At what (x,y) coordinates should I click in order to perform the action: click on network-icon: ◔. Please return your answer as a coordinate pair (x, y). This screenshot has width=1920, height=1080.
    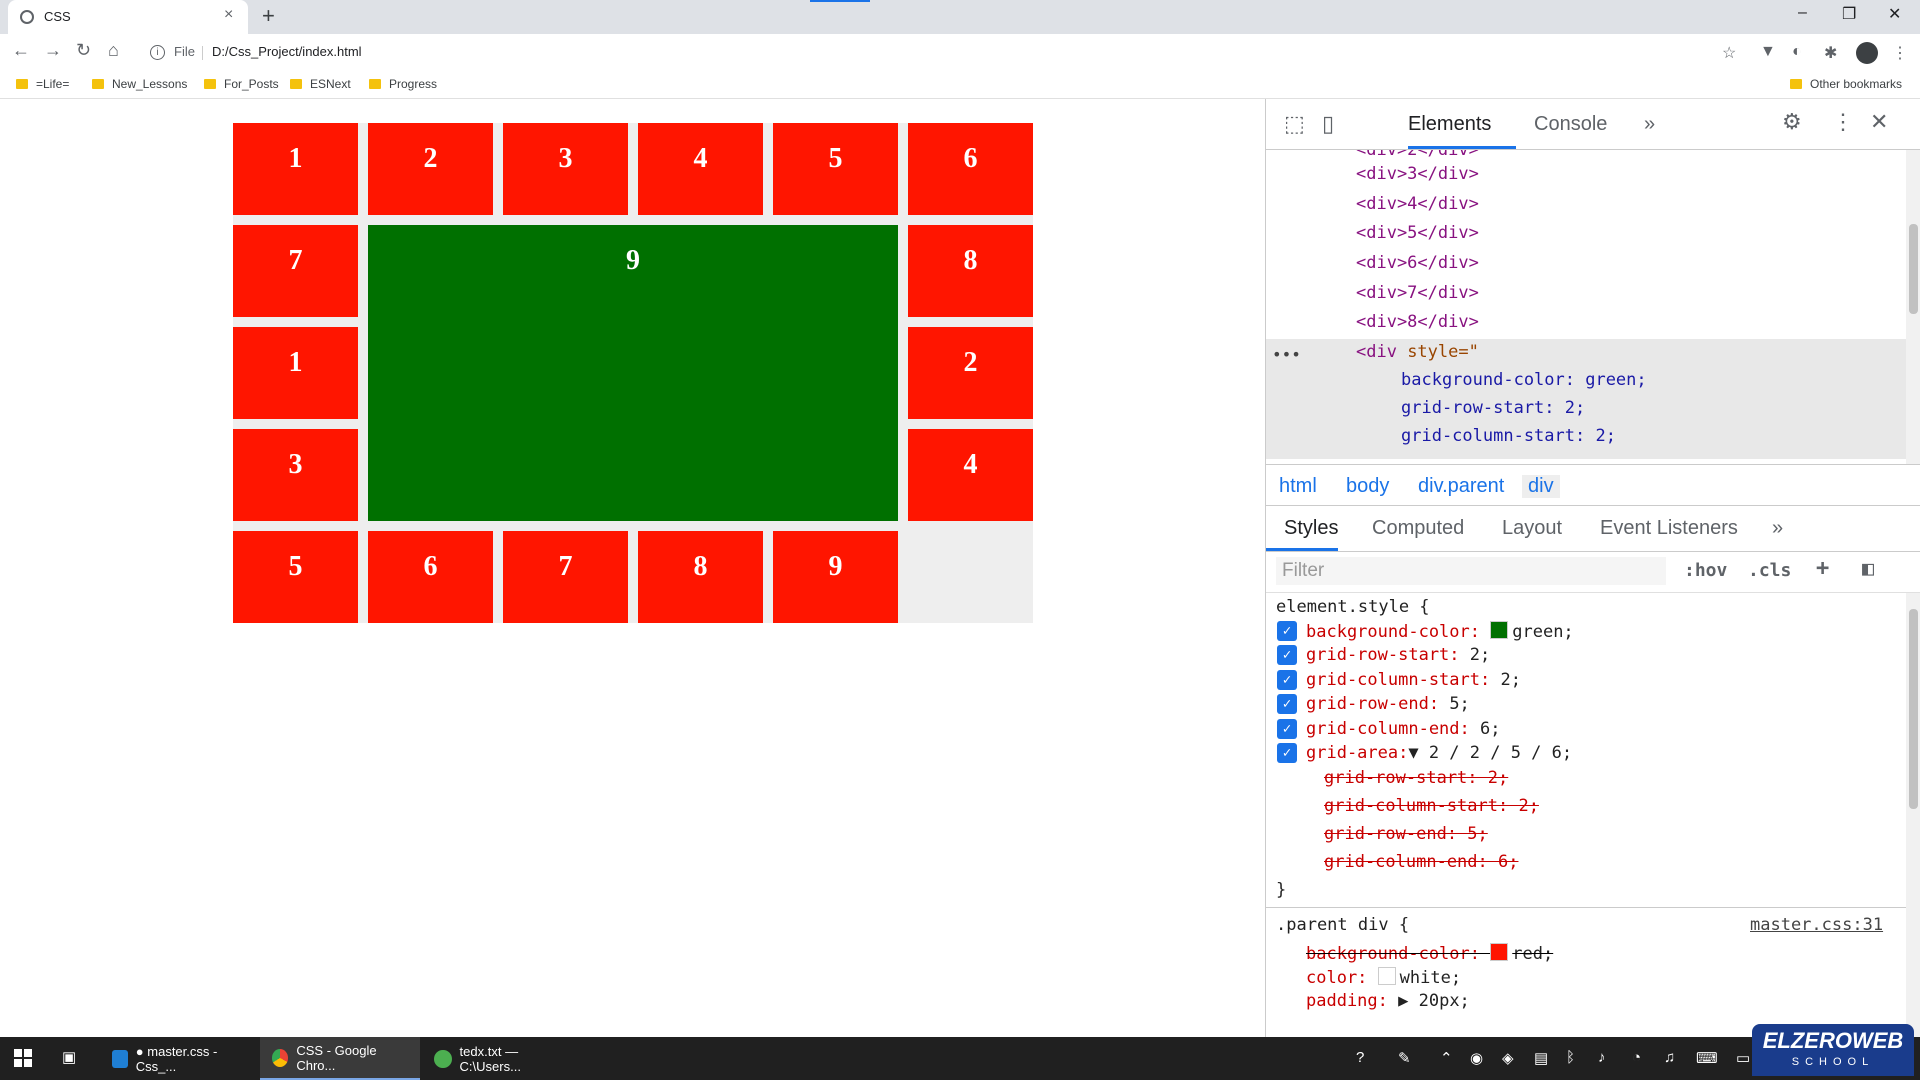
    Looking at the image, I should click on (1636, 1057).